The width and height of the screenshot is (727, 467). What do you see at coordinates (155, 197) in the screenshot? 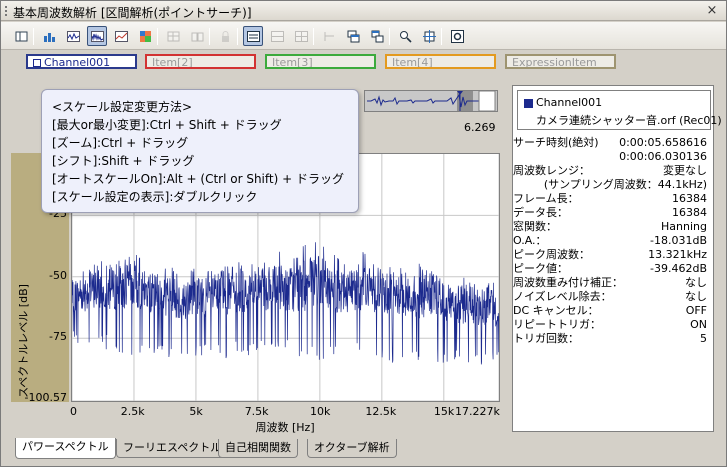
I see `tooltip-line: [スケール設定の表示]:ダブルクリック` at bounding box center [155, 197].